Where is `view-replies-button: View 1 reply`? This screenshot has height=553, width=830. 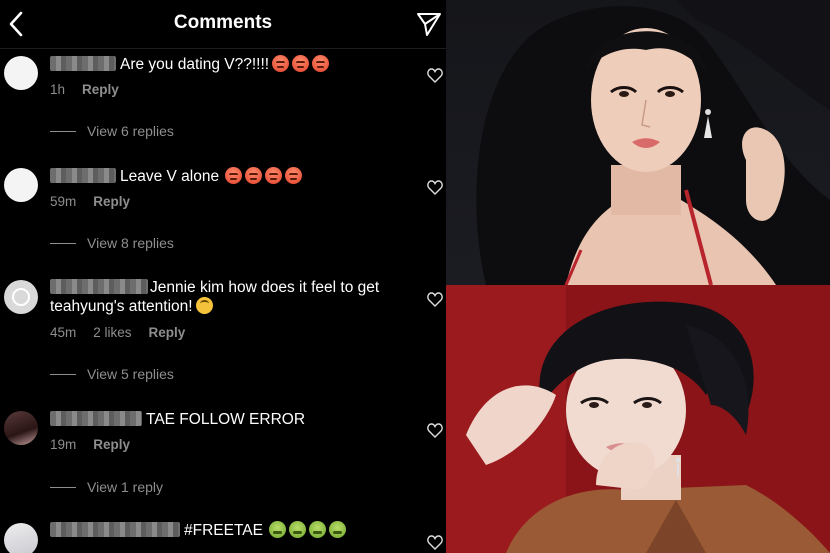
view-replies-button: View 1 reply is located at coordinates (106, 487).